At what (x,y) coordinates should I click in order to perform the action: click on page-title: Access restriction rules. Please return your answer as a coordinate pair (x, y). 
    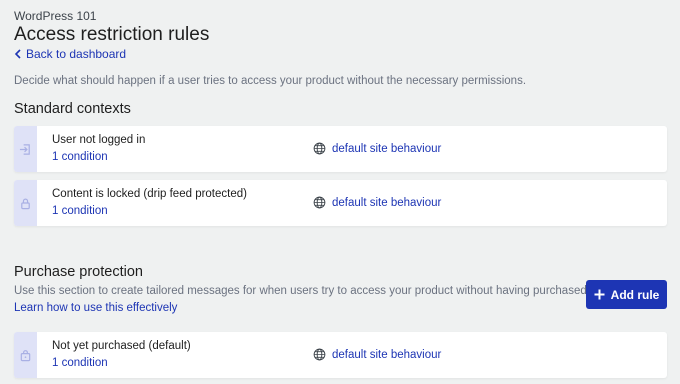
    Looking at the image, I should click on (112, 34).